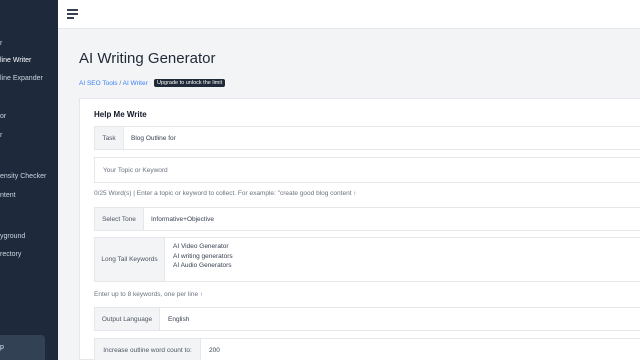 The height and width of the screenshot is (360, 640). Describe the element at coordinates (98, 83) in the screenshot. I see `breadcrumb-link-seo-tools: AI SEO Tools` at that location.